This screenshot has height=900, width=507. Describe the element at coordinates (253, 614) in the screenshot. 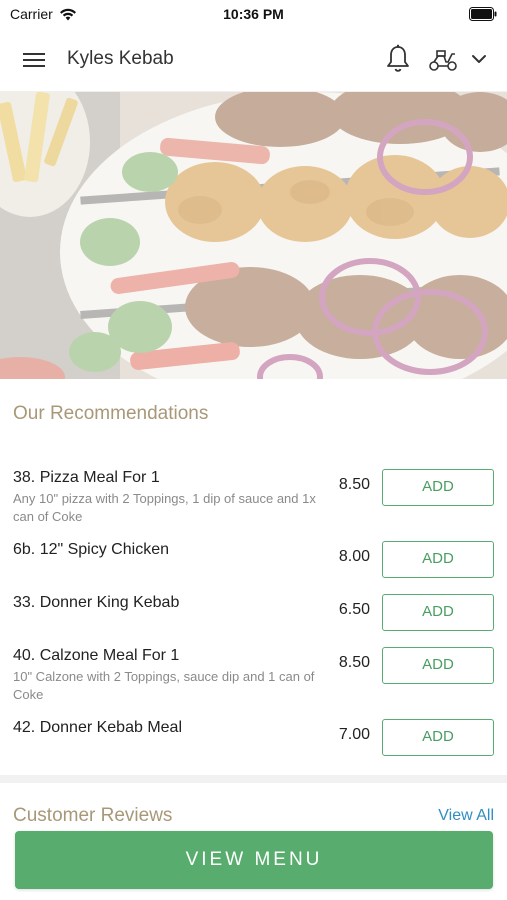

I see `menu-item: 33. Donner King Kebab 6.50 ADD` at that location.